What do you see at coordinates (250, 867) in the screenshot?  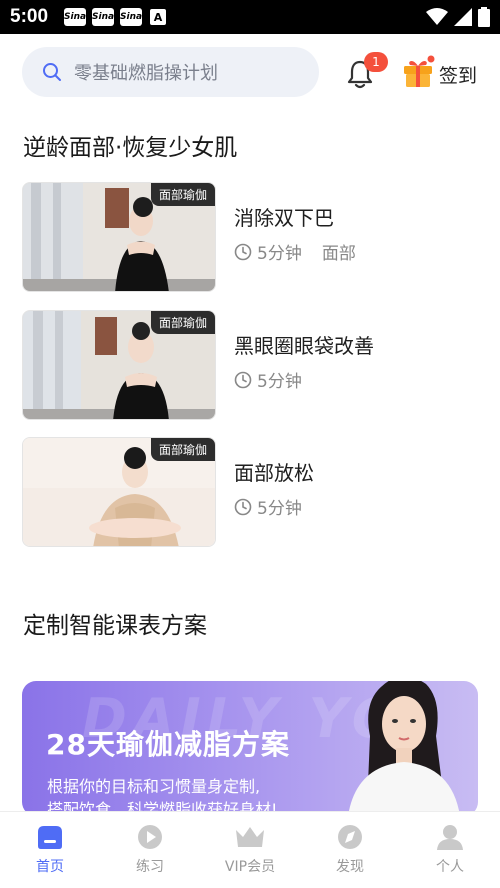 I see `tab-label: VIP会员` at bounding box center [250, 867].